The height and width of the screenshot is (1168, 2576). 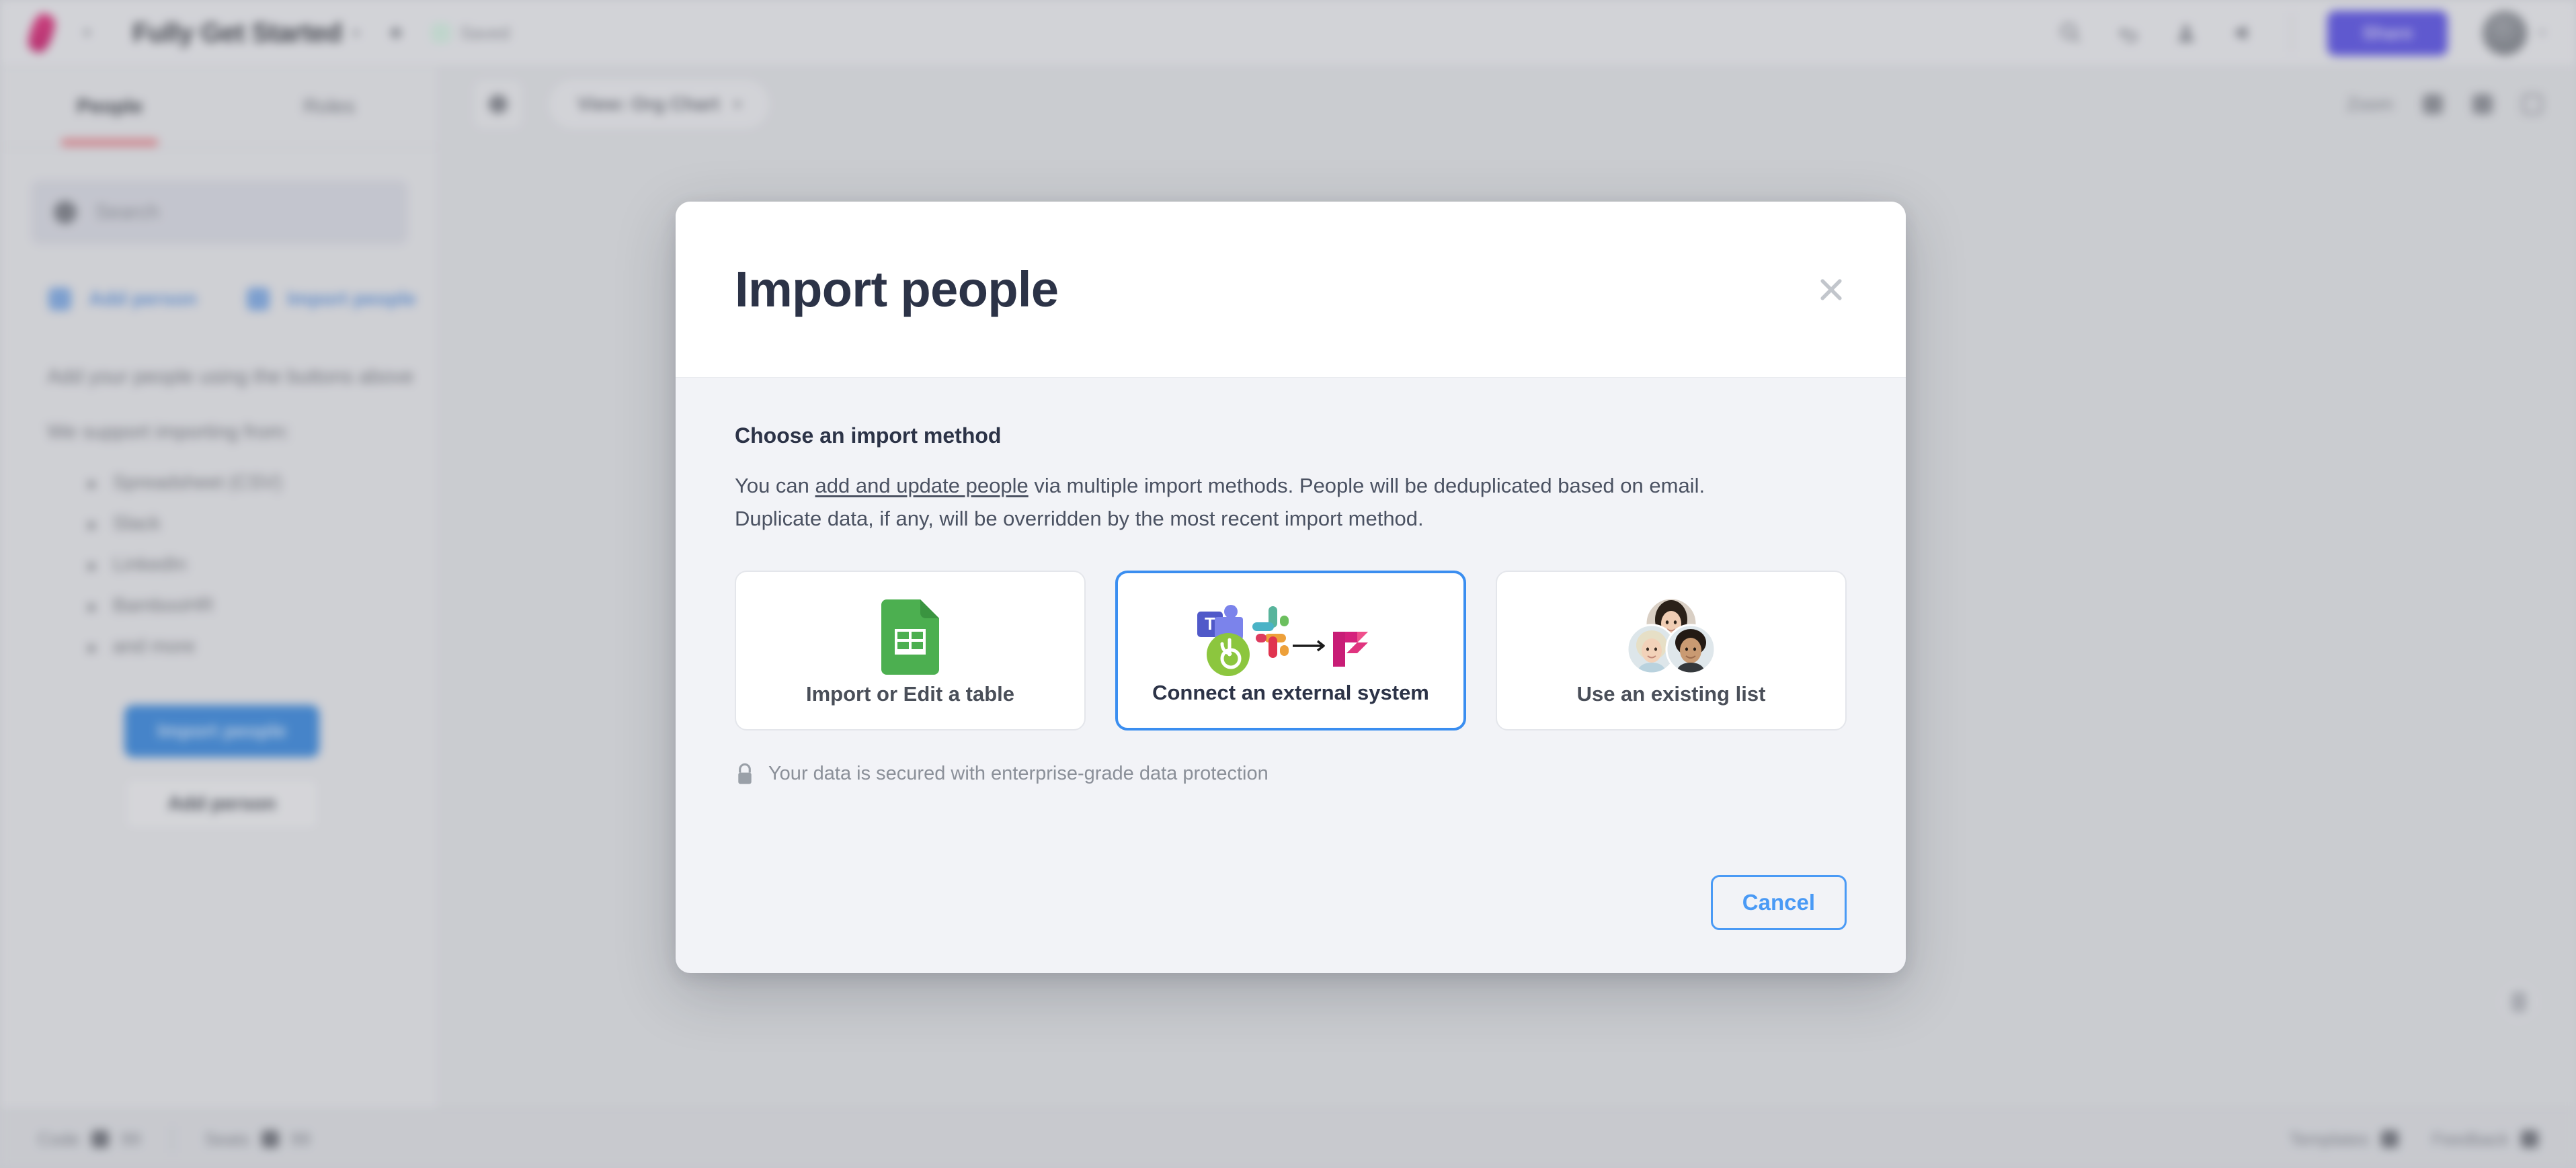 I want to click on dialog-header: Import people, so click(x=1291, y=290).